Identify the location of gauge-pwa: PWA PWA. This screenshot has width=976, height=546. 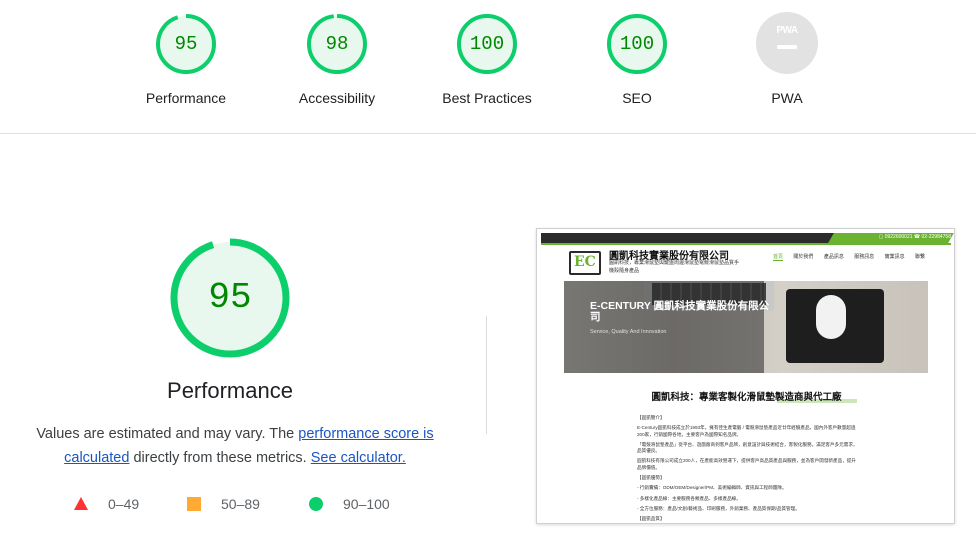
(787, 59).